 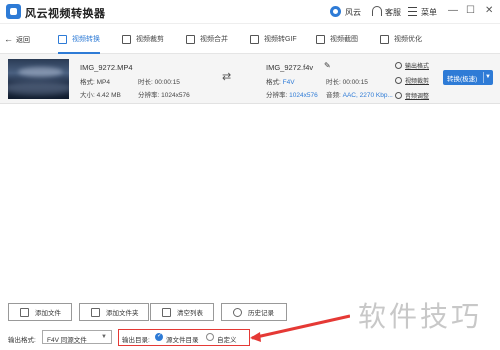 What do you see at coordinates (327, 65) in the screenshot?
I see `pencil-icon: ✎` at bounding box center [327, 65].